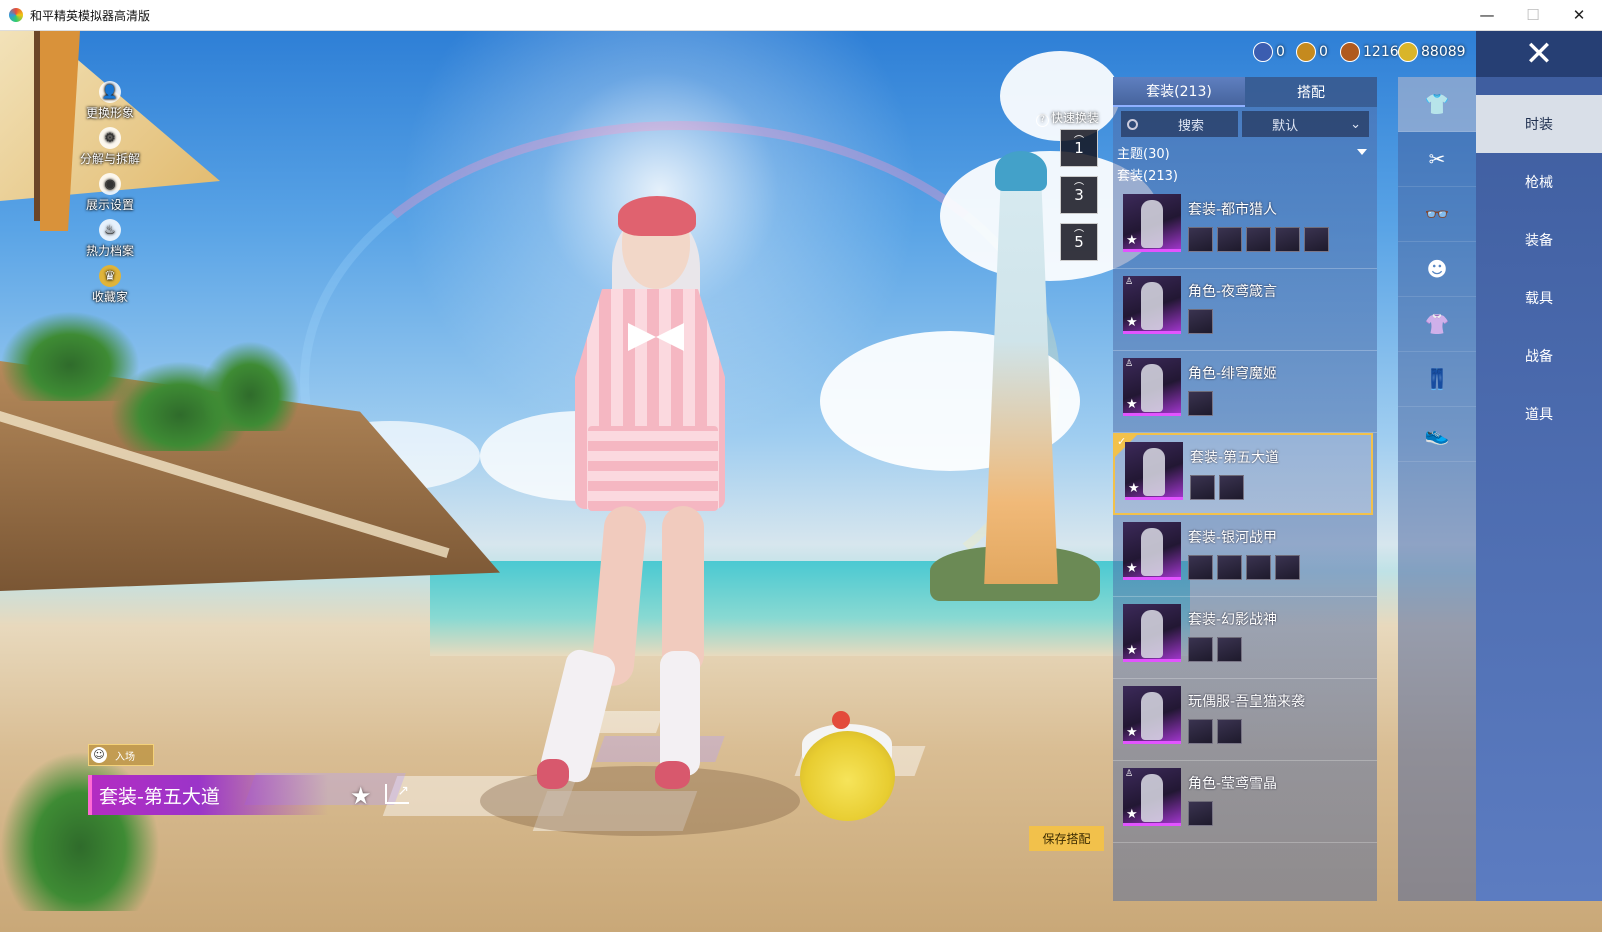  I want to click on full-outfit-icon: 👕, so click(1437, 104).